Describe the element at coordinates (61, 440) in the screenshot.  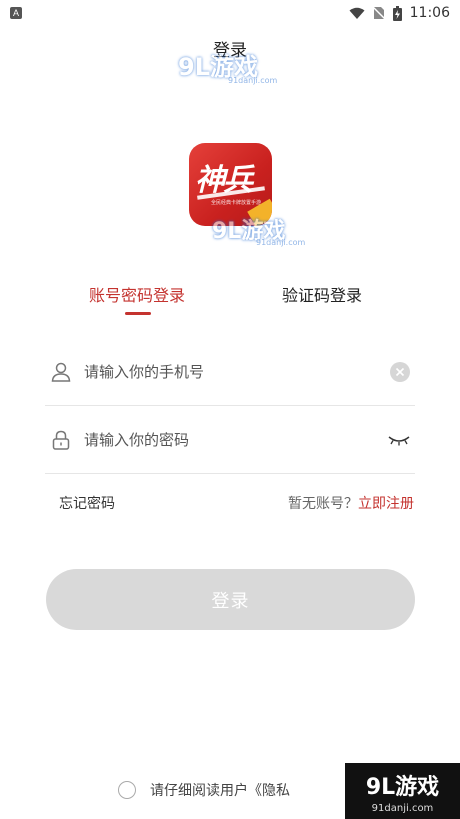
I see `lock-icon` at that location.